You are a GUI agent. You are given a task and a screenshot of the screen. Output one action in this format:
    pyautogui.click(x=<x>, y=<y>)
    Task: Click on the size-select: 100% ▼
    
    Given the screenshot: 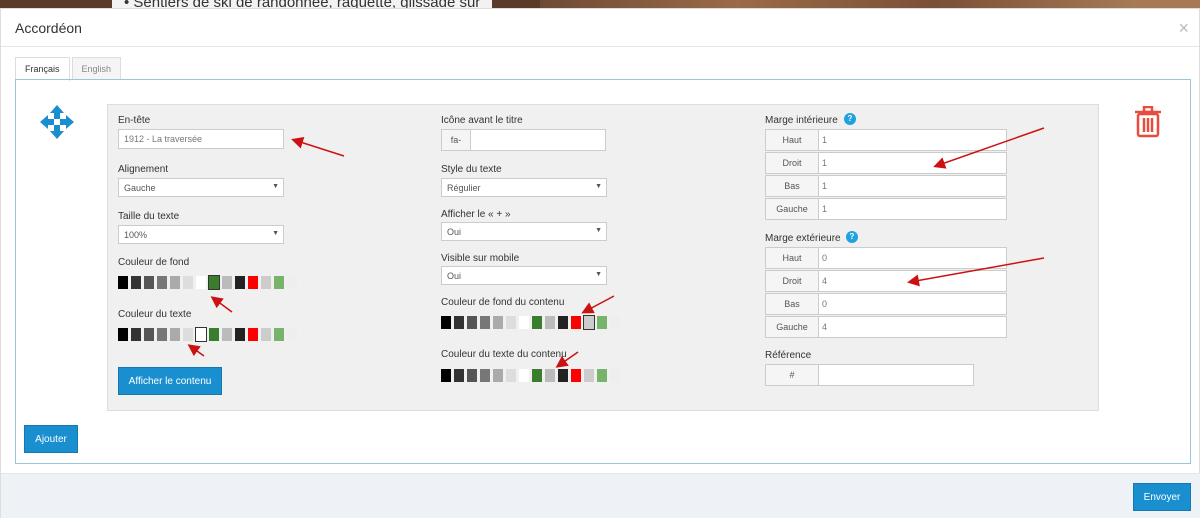 What is the action you would take?
    pyautogui.click(x=201, y=234)
    